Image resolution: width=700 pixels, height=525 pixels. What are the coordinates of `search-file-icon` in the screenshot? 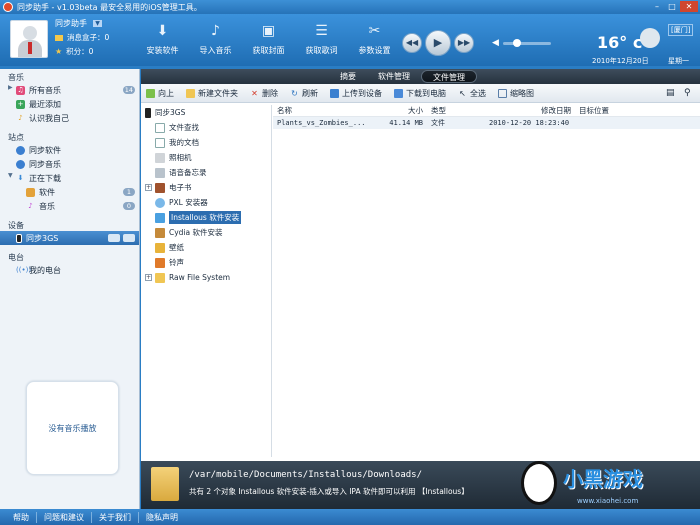 It's located at (160, 127).